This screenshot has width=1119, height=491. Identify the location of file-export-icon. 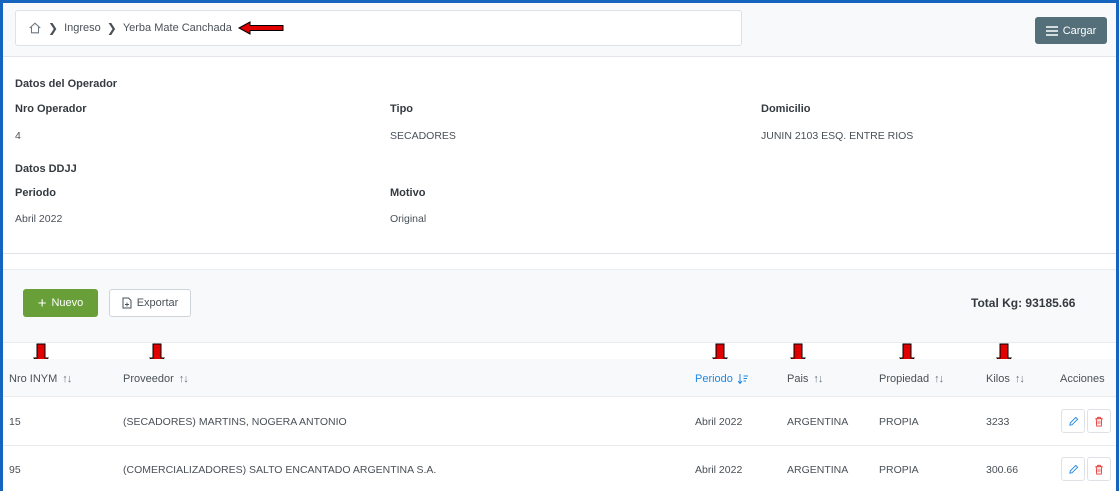
(127, 303).